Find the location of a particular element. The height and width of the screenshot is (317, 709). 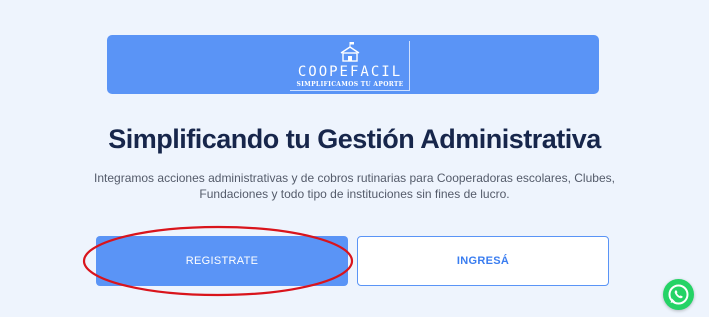

whatsapp-icon is located at coordinates (678, 294).